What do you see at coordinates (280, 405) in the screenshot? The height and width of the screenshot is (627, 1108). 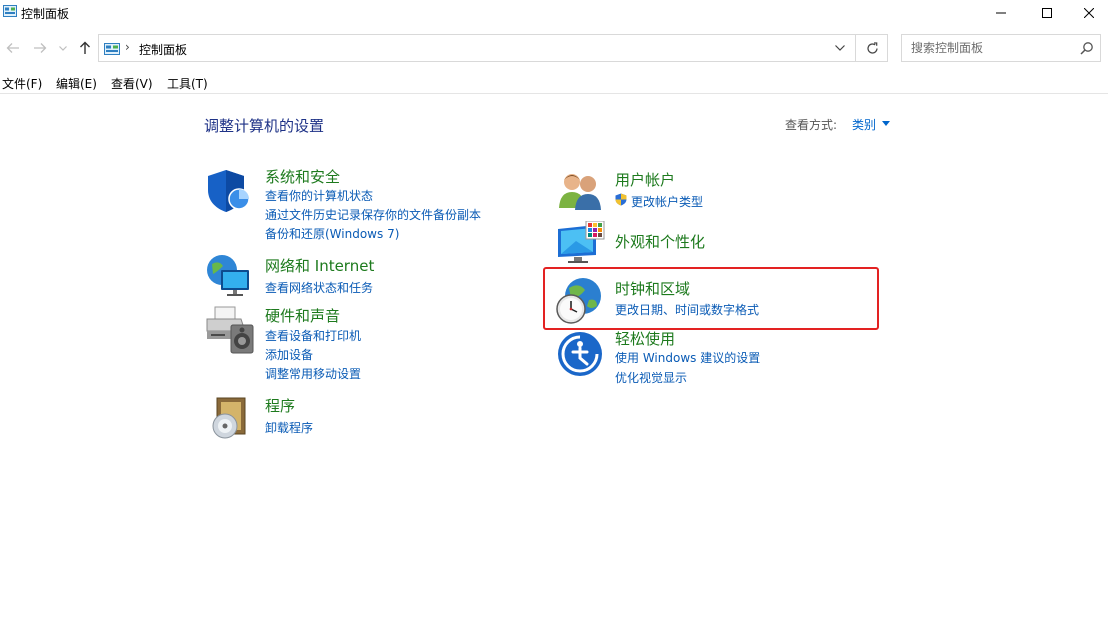 I see `category-programs: 程序` at bounding box center [280, 405].